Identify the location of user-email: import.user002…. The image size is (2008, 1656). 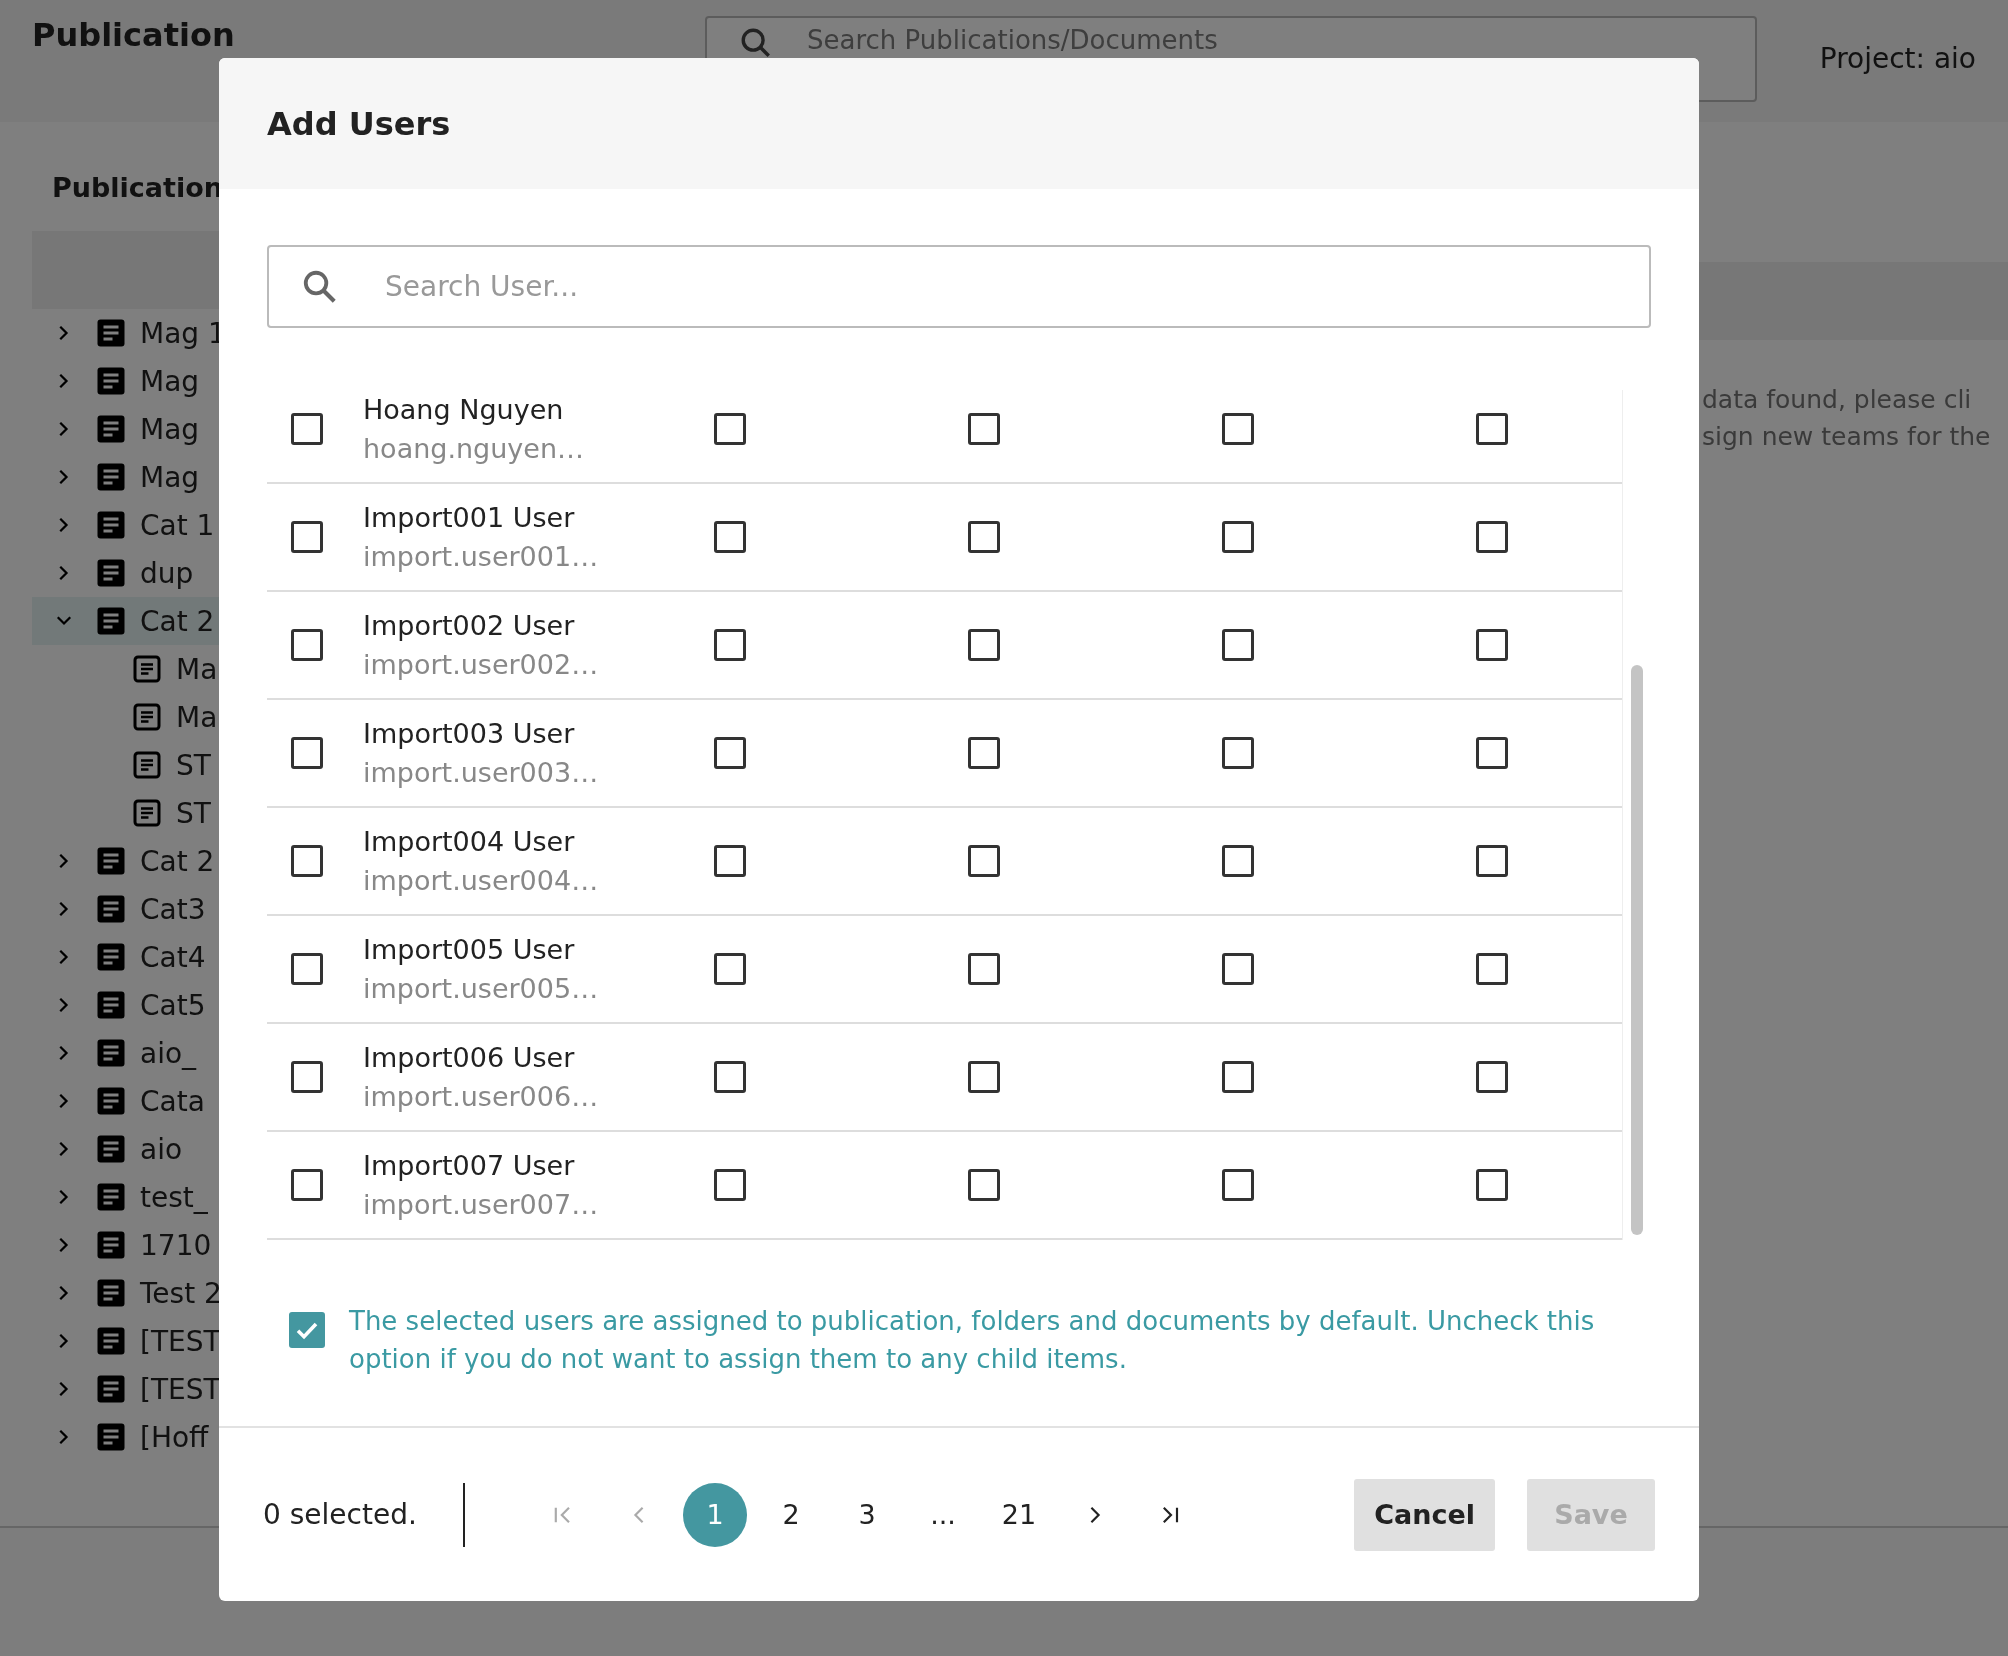
(481, 664).